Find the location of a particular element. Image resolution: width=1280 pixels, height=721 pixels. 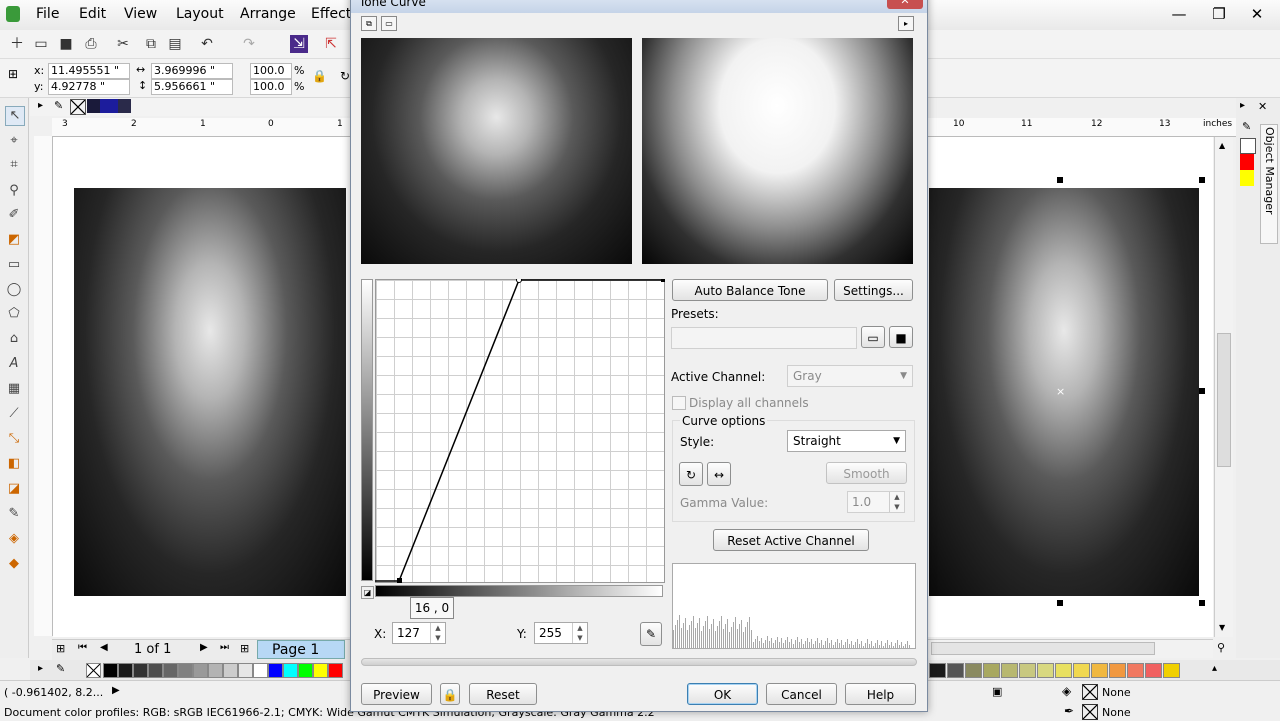

freehand-tool-icon: ✐ is located at coordinates (14, 215).